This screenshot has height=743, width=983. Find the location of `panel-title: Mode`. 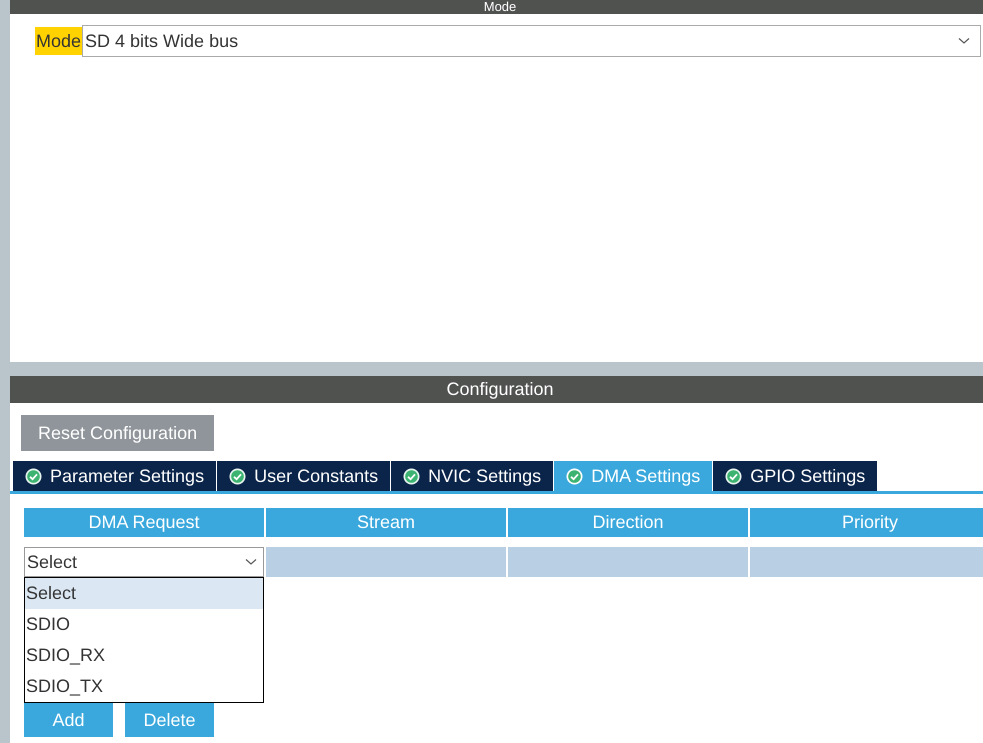

panel-title: Mode is located at coordinates (496, 7).